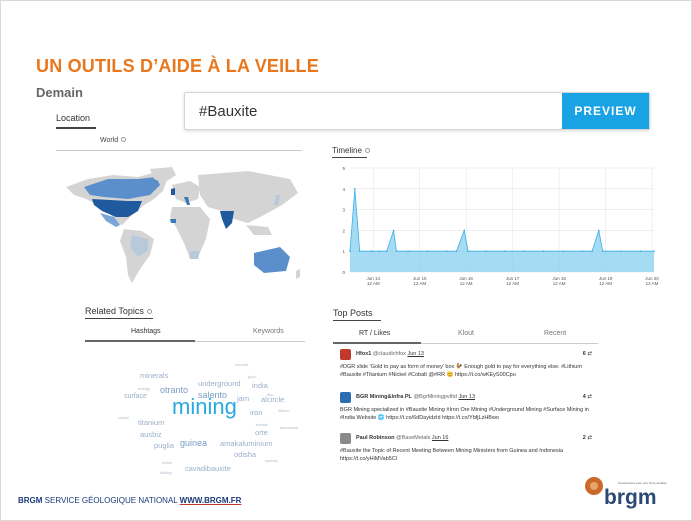  I want to click on cloud-word: lfeo, so click(270, 394).